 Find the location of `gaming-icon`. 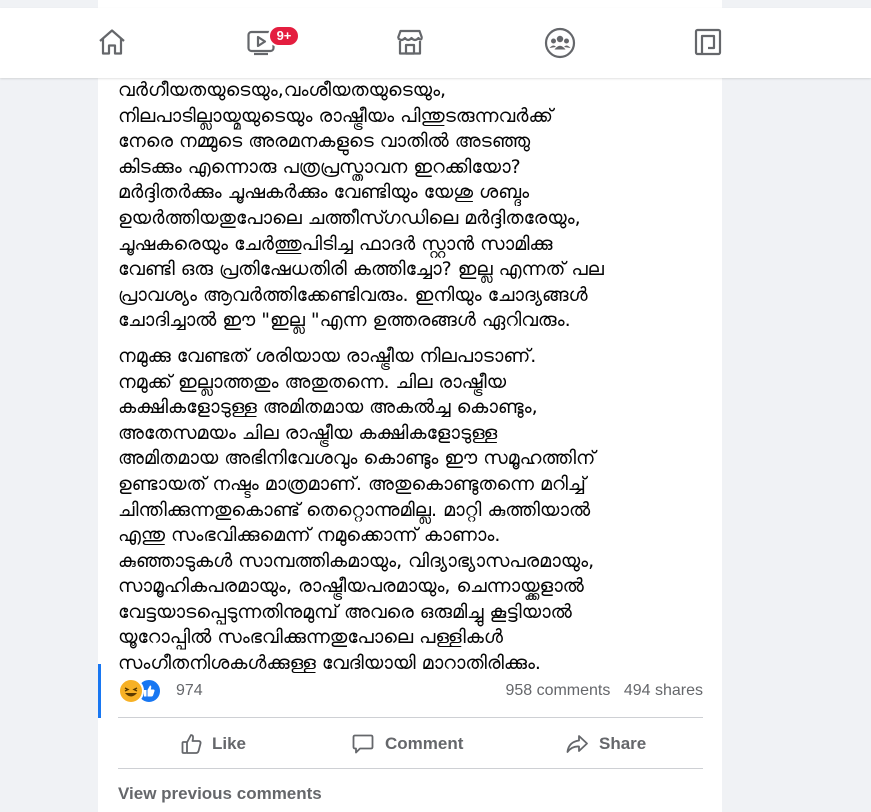

gaming-icon is located at coordinates (708, 42).